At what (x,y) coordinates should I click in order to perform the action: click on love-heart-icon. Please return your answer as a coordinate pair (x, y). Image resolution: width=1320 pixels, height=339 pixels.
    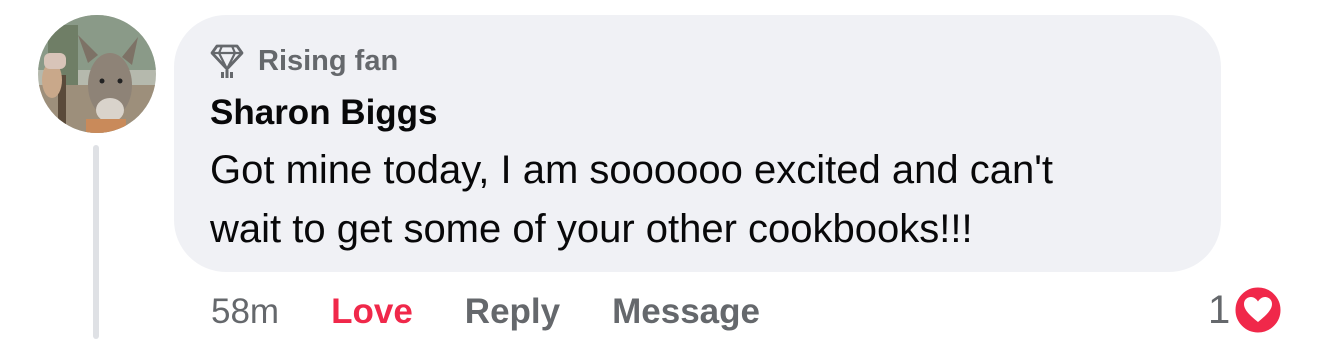
    Looking at the image, I should click on (1258, 310).